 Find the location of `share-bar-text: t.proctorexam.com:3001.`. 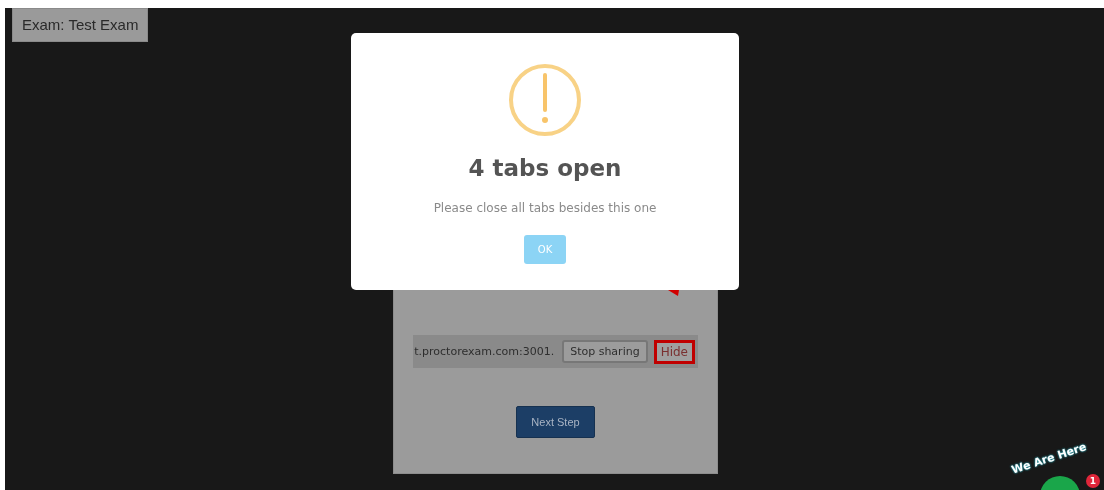

share-bar-text: t.proctorexam.com:3001. is located at coordinates (484, 351).